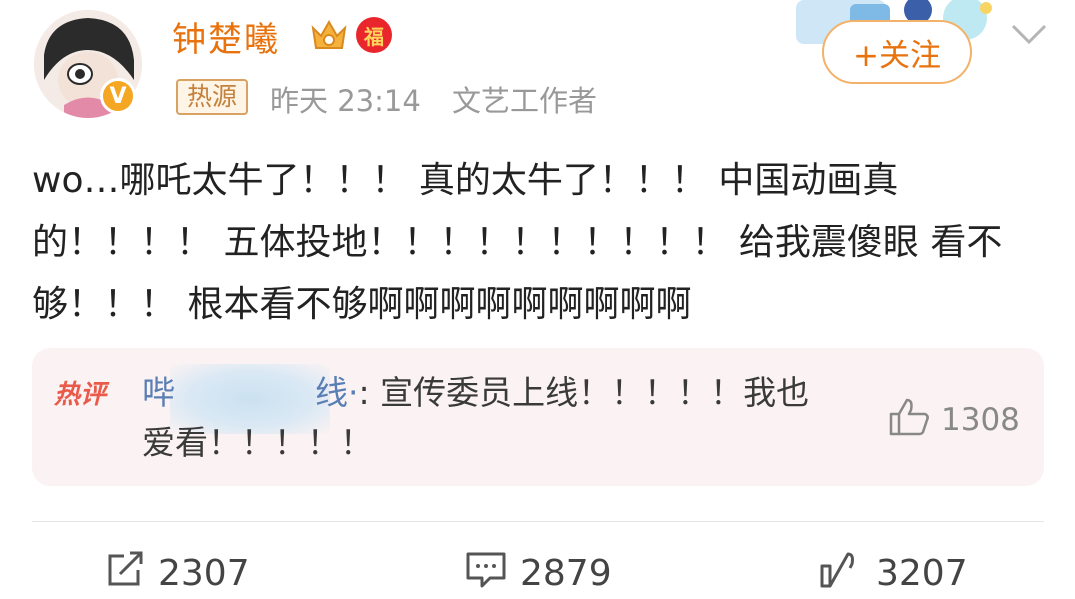  I want to click on post-time: 昨天 23:14, so click(345, 101).